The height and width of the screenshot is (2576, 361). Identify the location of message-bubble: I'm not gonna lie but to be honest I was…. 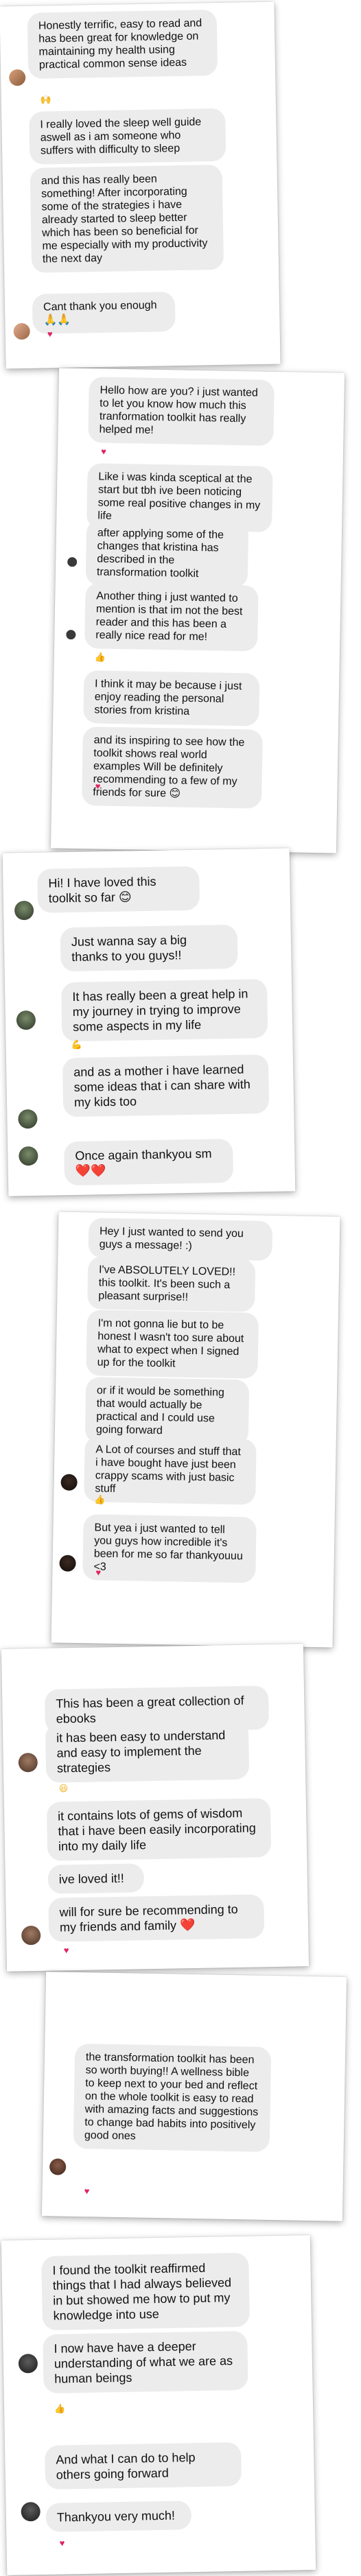
(173, 1344).